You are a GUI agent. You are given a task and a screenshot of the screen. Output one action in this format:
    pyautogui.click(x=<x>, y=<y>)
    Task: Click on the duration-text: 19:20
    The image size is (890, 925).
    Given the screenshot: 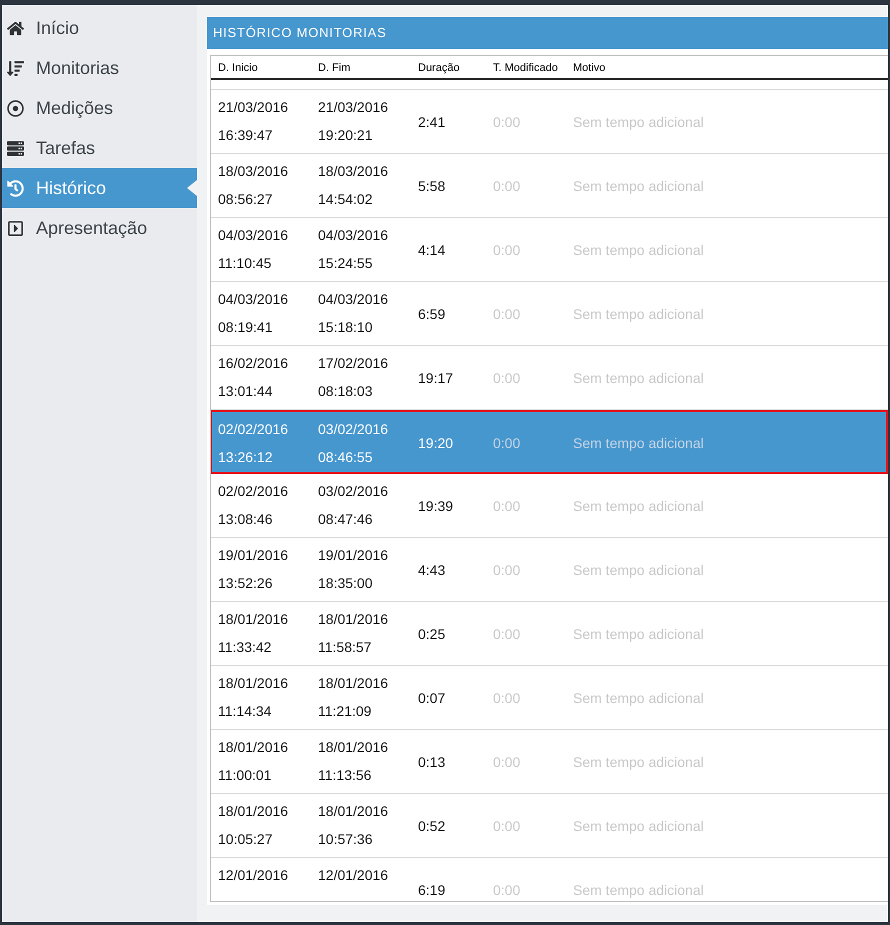 What is the action you would take?
    pyautogui.click(x=436, y=443)
    